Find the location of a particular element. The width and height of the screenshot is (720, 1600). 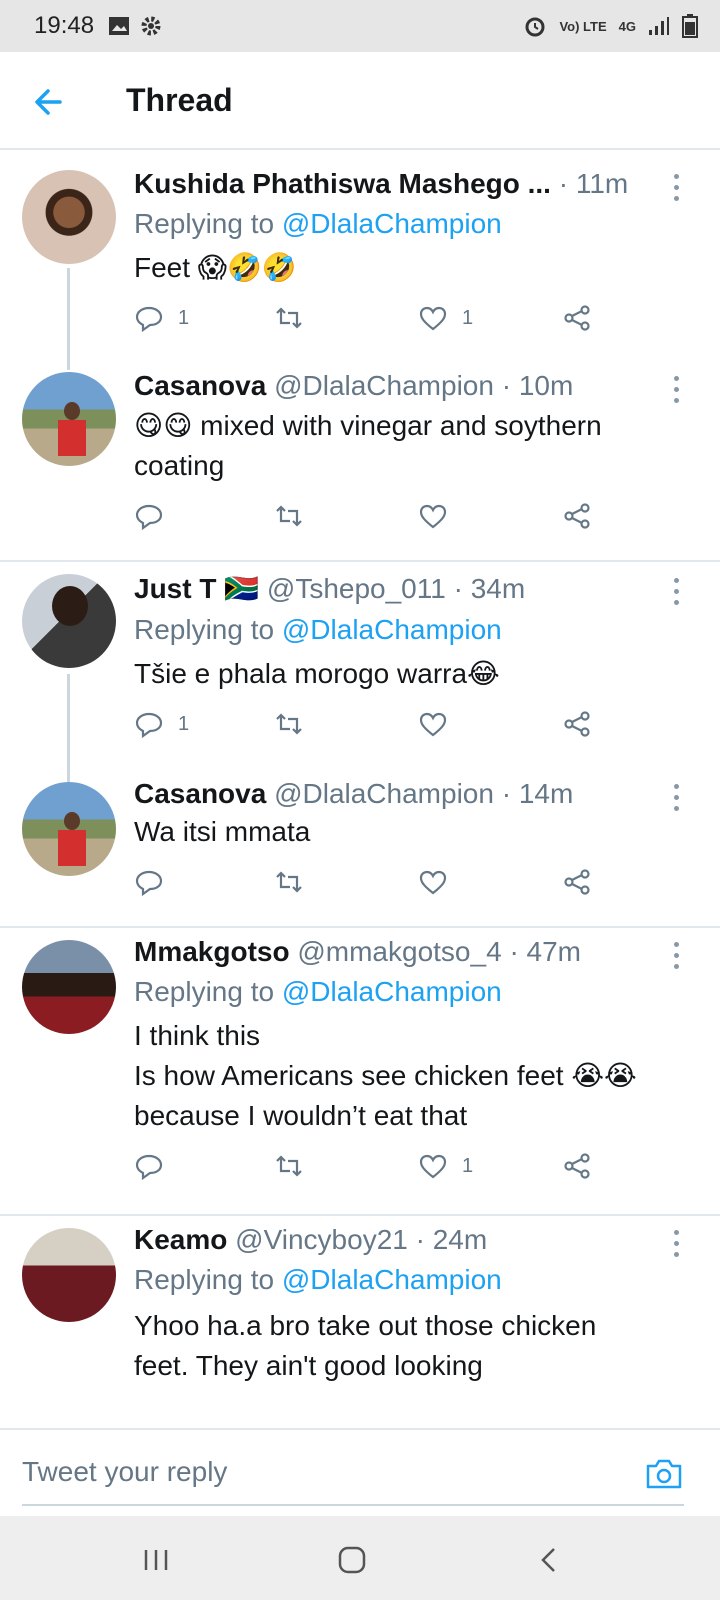

recent-apps-icon is located at coordinates (156, 1560).